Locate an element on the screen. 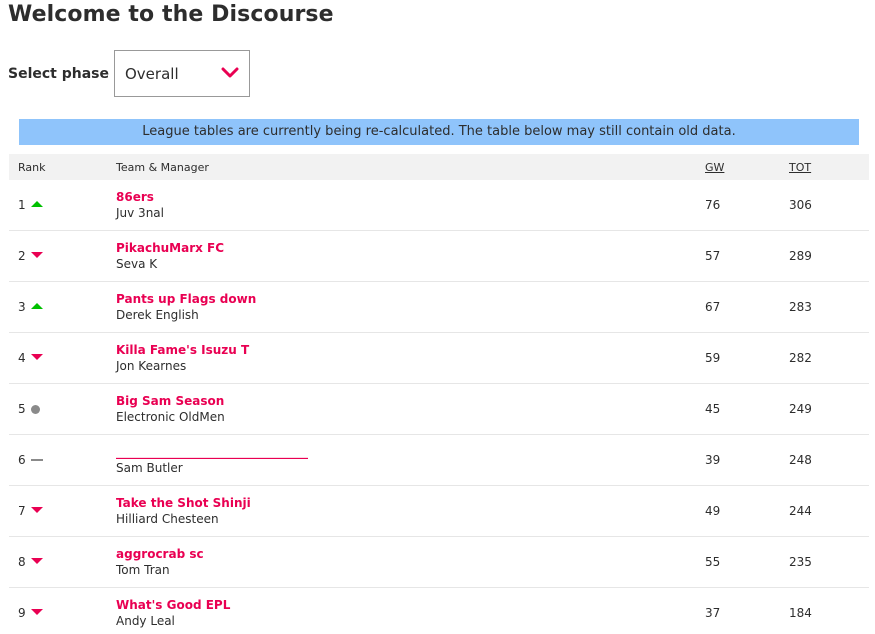  gw-points: 76 is located at coordinates (713, 205).